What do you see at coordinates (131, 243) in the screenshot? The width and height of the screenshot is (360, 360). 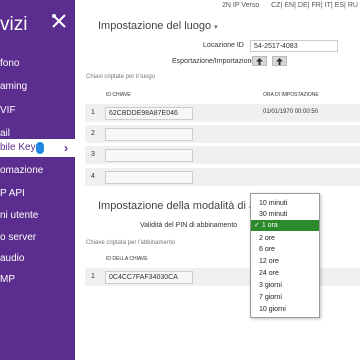 I see `pairing-keys-caption: Chiave criptata per l'abbinamento` at bounding box center [131, 243].